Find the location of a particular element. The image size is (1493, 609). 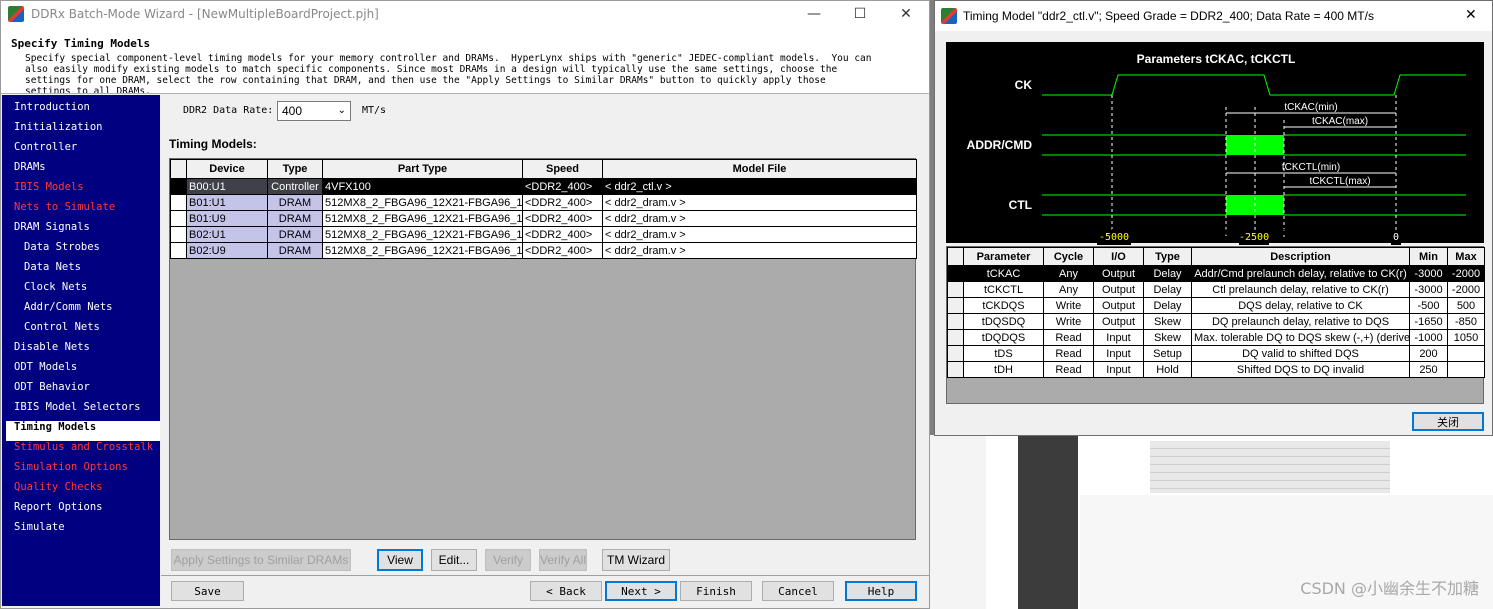

nav-item: Clock Nets is located at coordinates (81, 291).